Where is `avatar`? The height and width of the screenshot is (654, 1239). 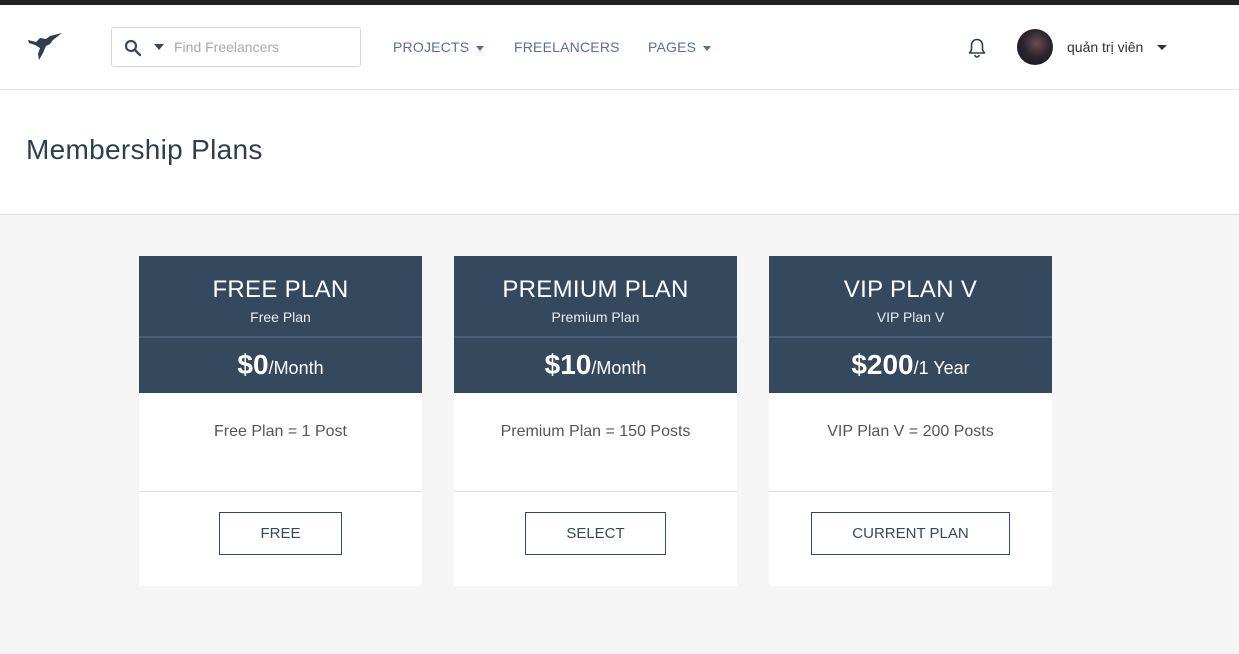
avatar is located at coordinates (1035, 47).